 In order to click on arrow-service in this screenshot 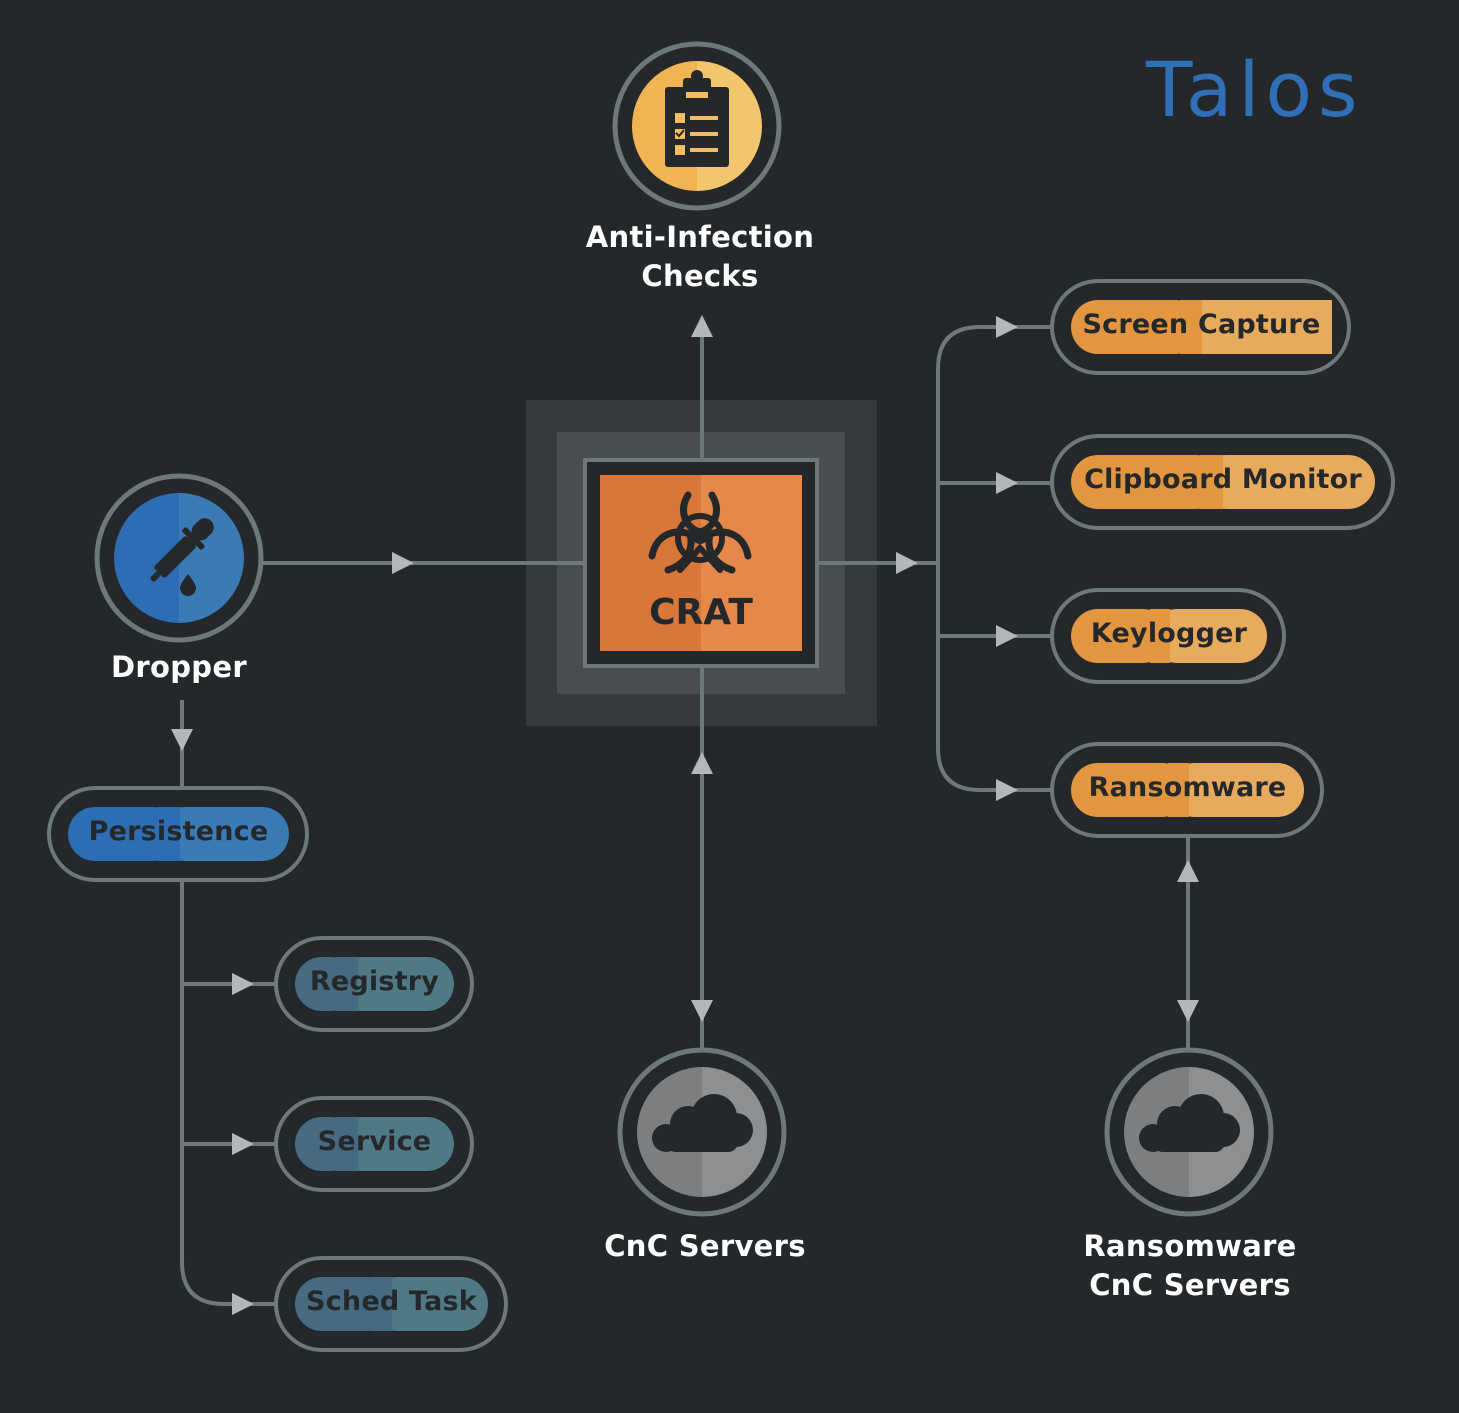, I will do `click(243, 1144)`.